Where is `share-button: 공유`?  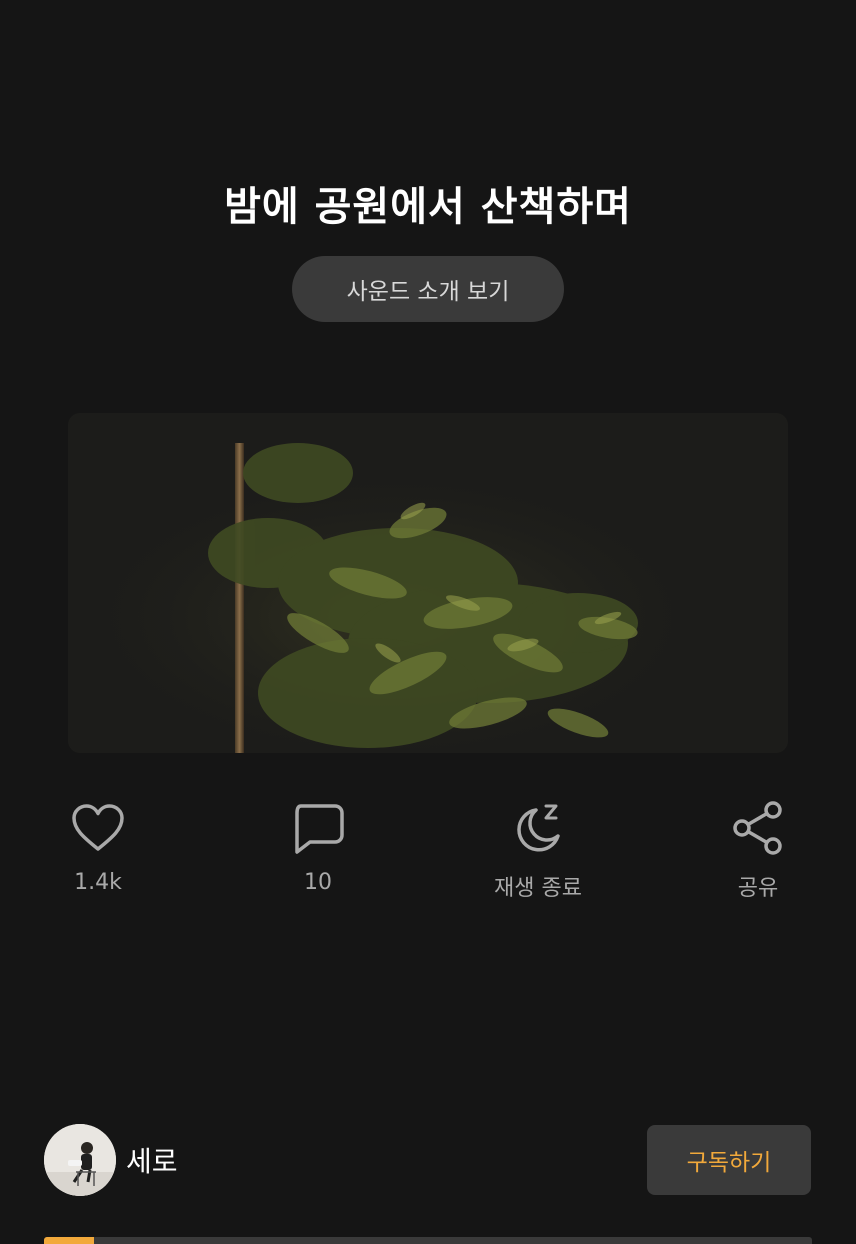 share-button: 공유 is located at coordinates (758, 850).